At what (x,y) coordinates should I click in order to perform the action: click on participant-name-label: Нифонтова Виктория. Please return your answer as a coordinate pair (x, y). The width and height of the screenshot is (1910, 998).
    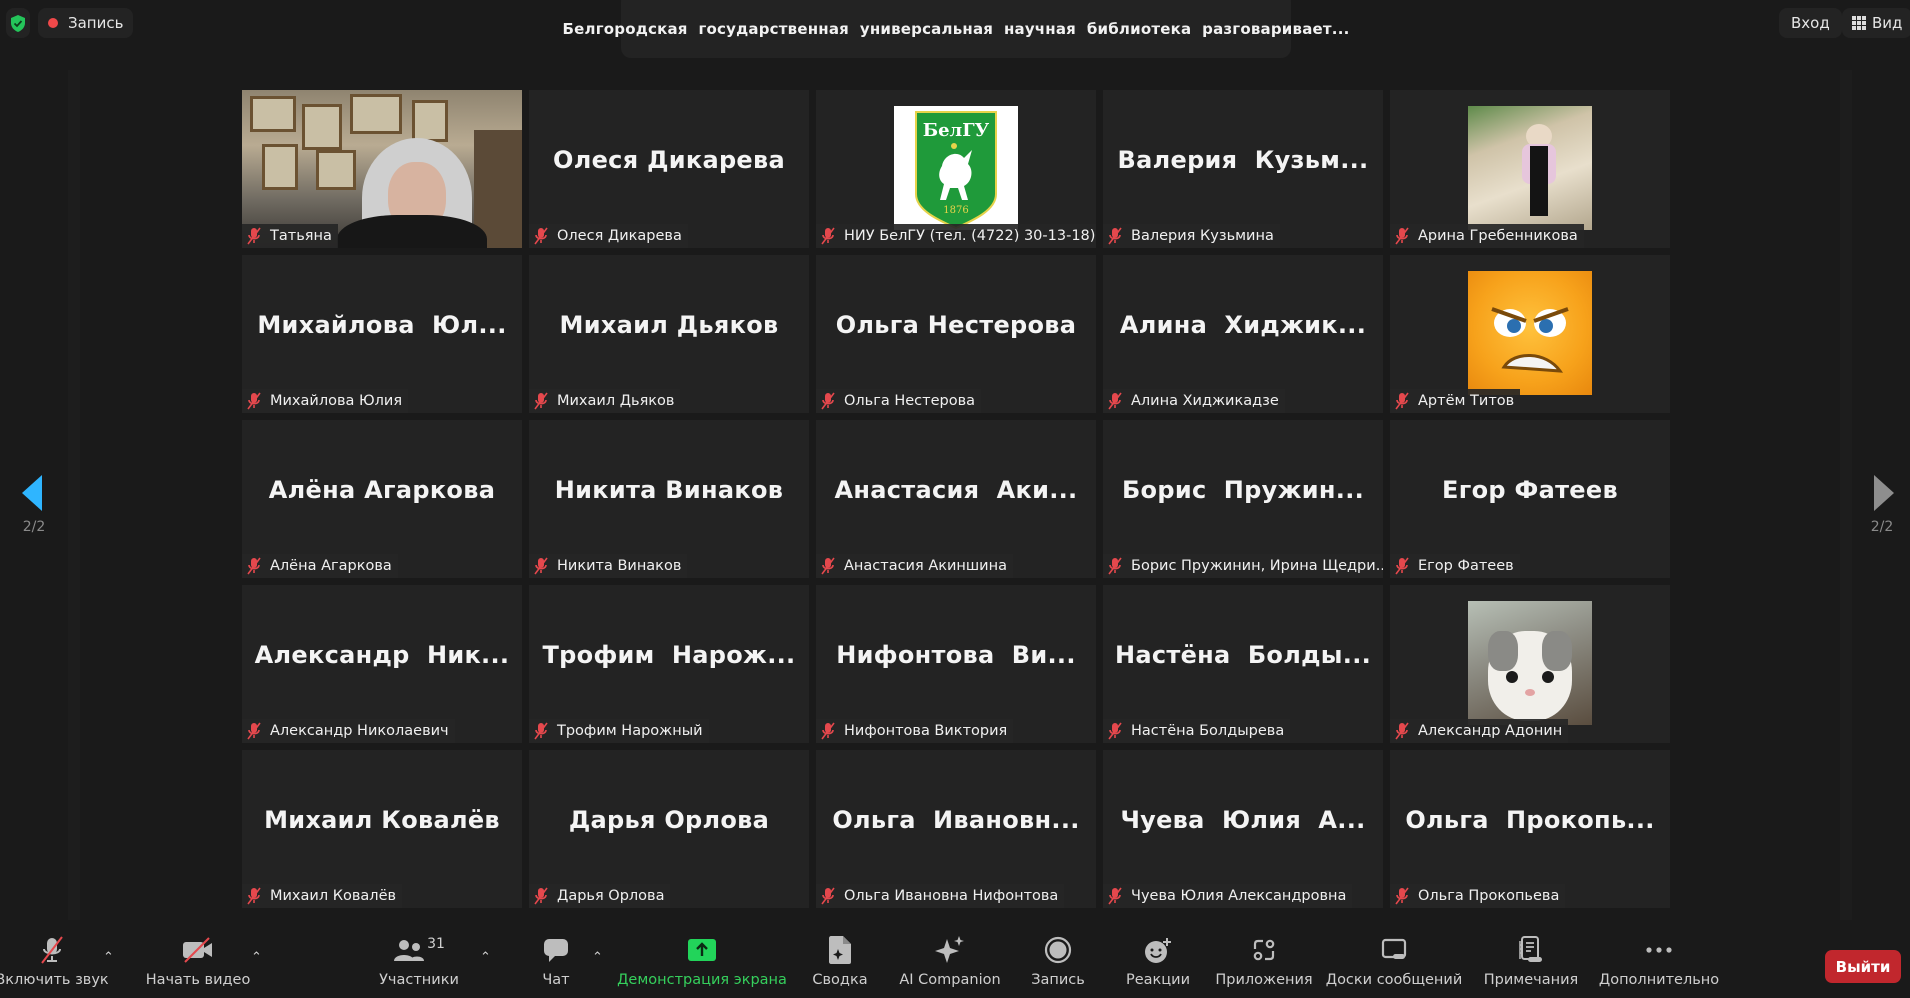
    Looking at the image, I should click on (915, 731).